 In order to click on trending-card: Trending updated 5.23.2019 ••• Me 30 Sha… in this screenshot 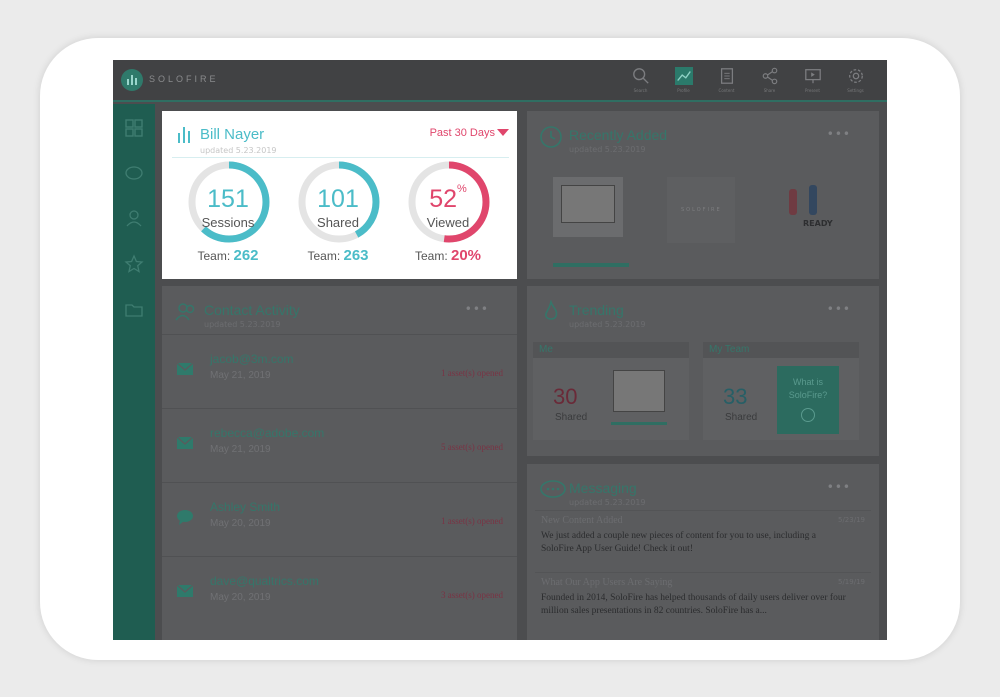, I will do `click(703, 371)`.